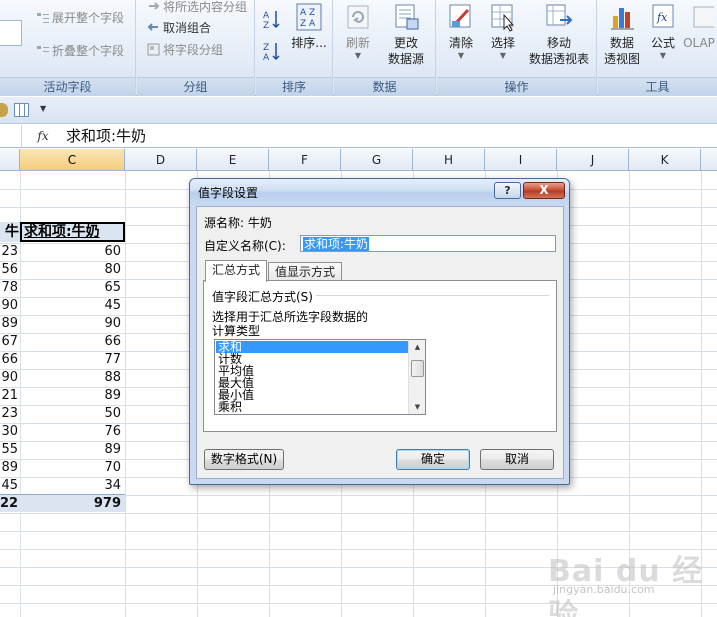 The height and width of the screenshot is (617, 717). Describe the element at coordinates (699, 26) in the screenshot. I see `olap-button: OLAP` at that location.